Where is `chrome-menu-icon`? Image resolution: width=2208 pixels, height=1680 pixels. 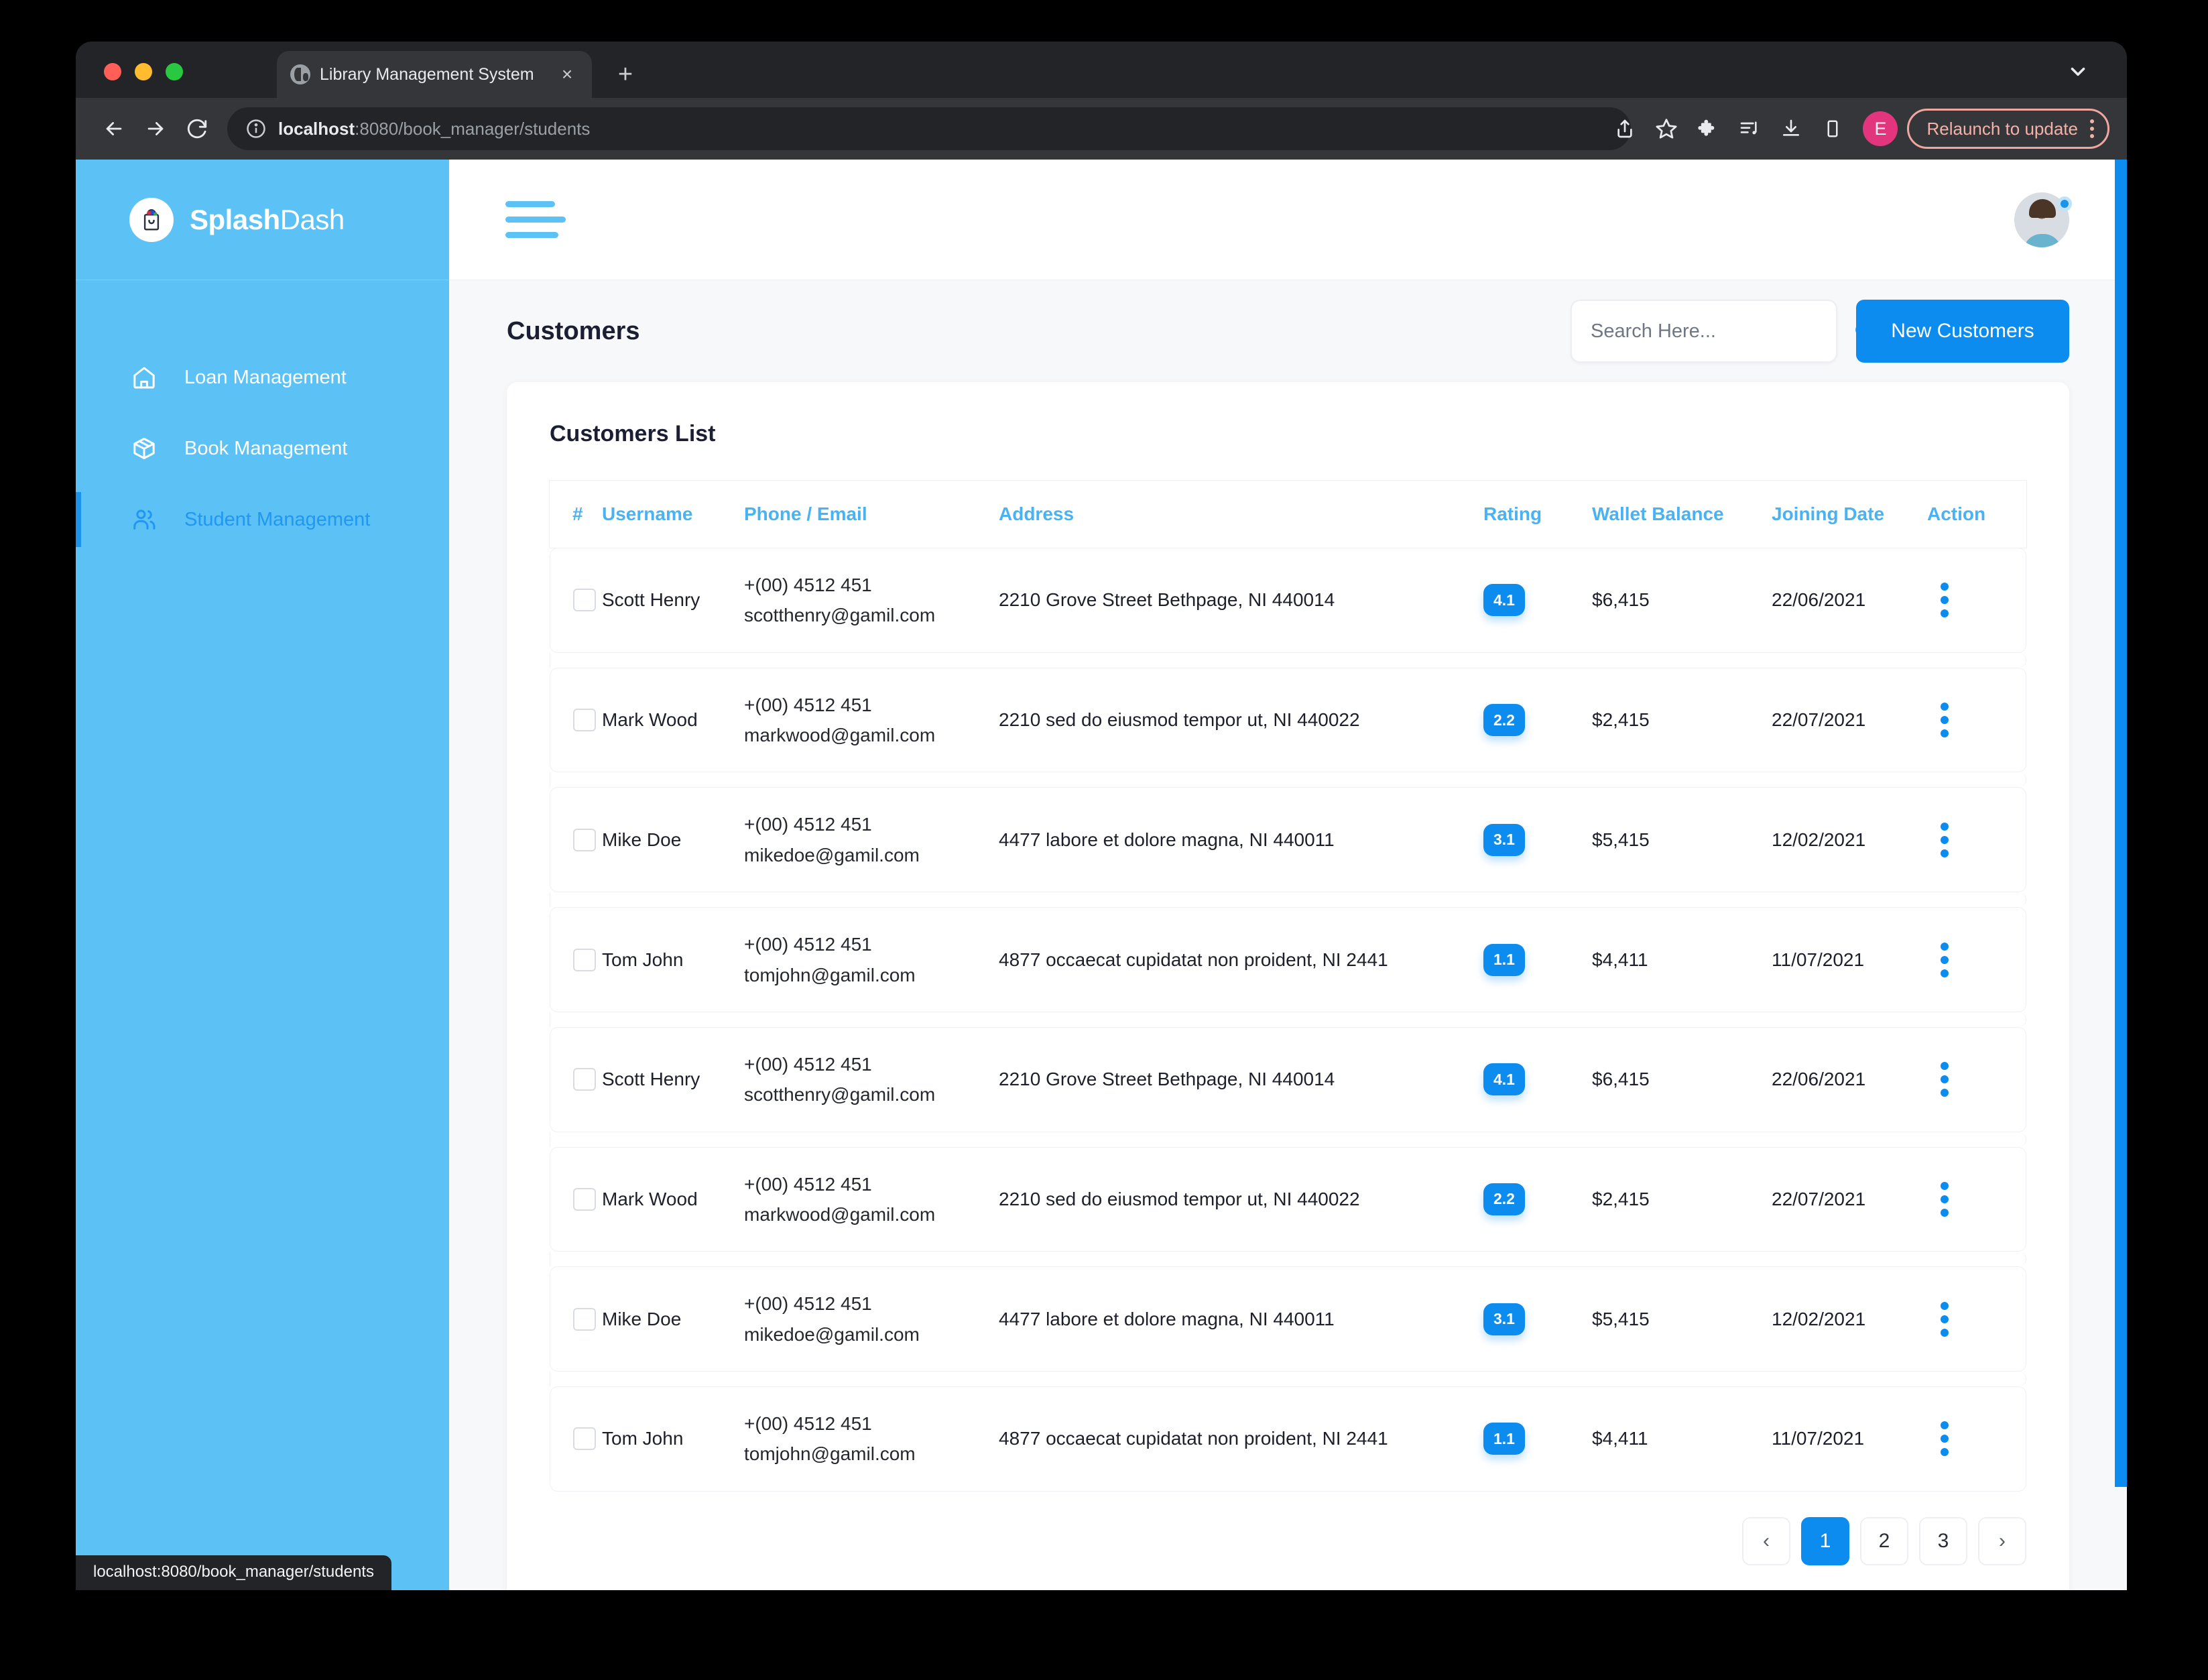 chrome-menu-icon is located at coordinates (2092, 128).